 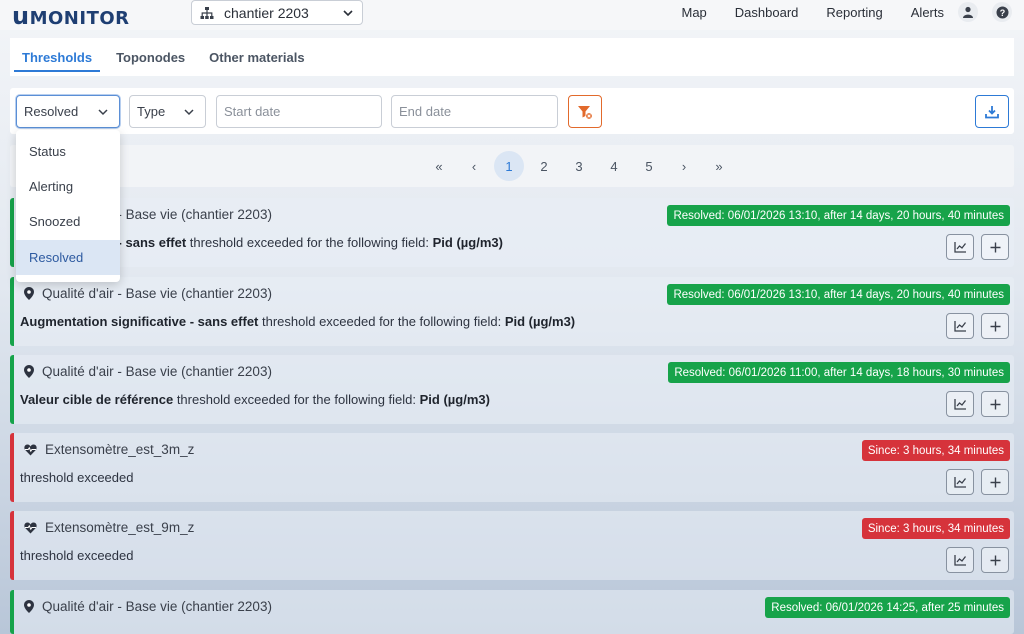 I want to click on status-option-alerting: Alerting, so click(x=68, y=186).